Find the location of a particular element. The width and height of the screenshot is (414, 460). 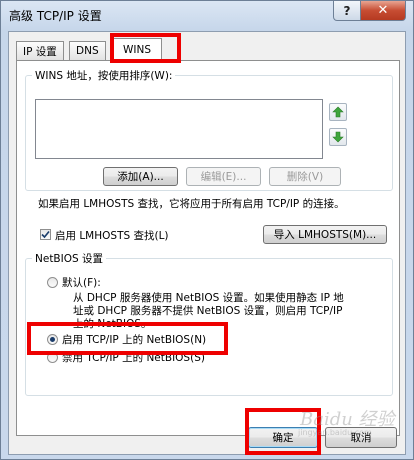

window-title: 高级 TCP/IP 设置 is located at coordinates (55, 16).